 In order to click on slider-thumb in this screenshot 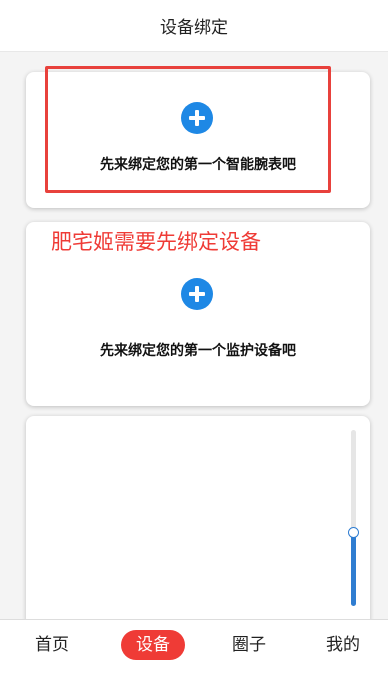, I will do `click(353, 533)`.